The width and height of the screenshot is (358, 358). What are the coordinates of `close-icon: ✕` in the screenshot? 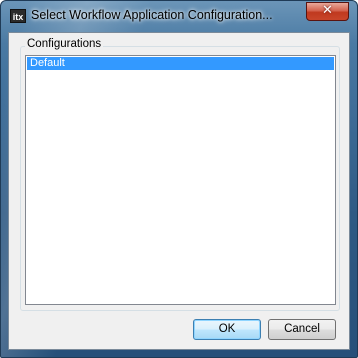 It's located at (327, 10).